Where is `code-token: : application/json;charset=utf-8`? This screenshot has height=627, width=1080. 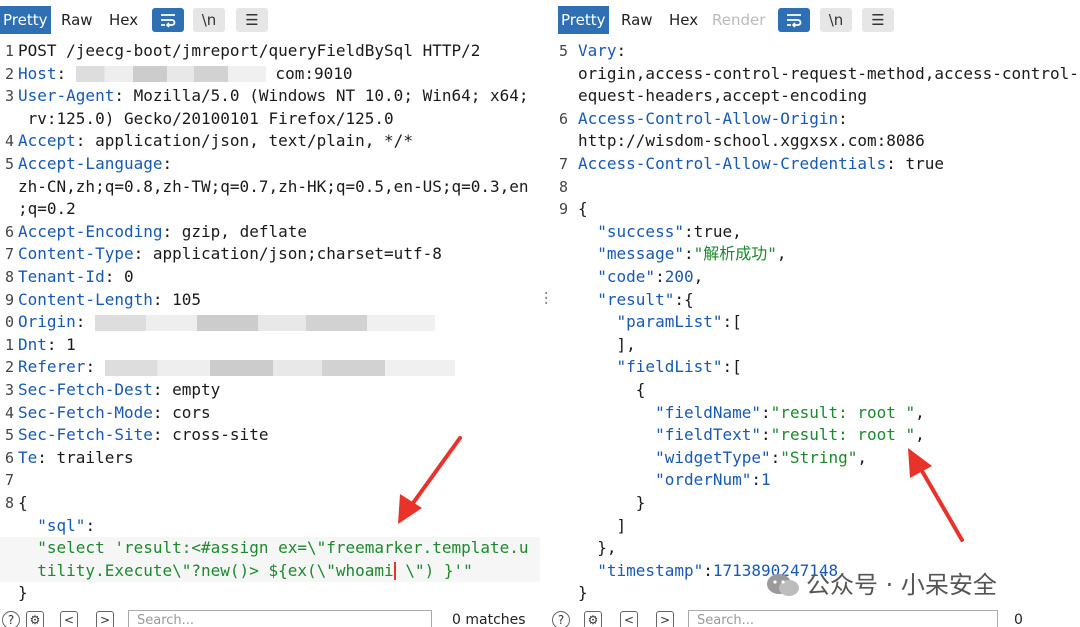 code-token: : application/json;charset=utf-8 is located at coordinates (287, 254).